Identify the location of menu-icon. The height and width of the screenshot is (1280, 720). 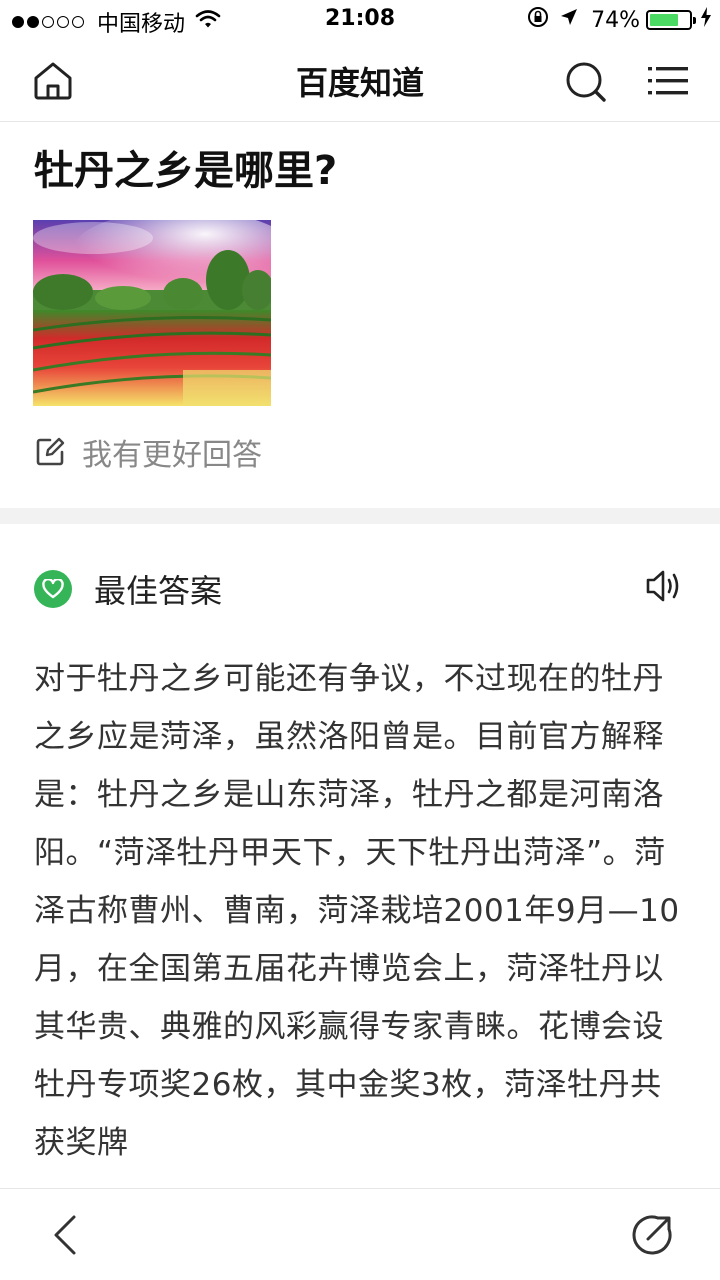
(668, 81).